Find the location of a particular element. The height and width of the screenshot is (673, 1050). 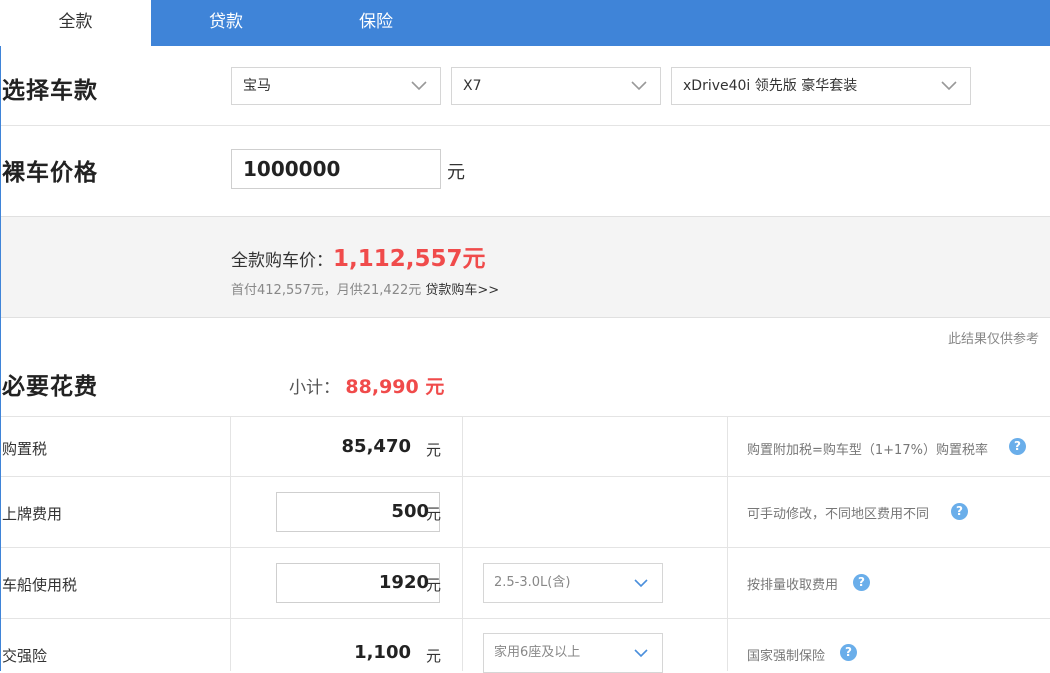

vehicle-tax-label: 车船使用税 is located at coordinates (40, 585).